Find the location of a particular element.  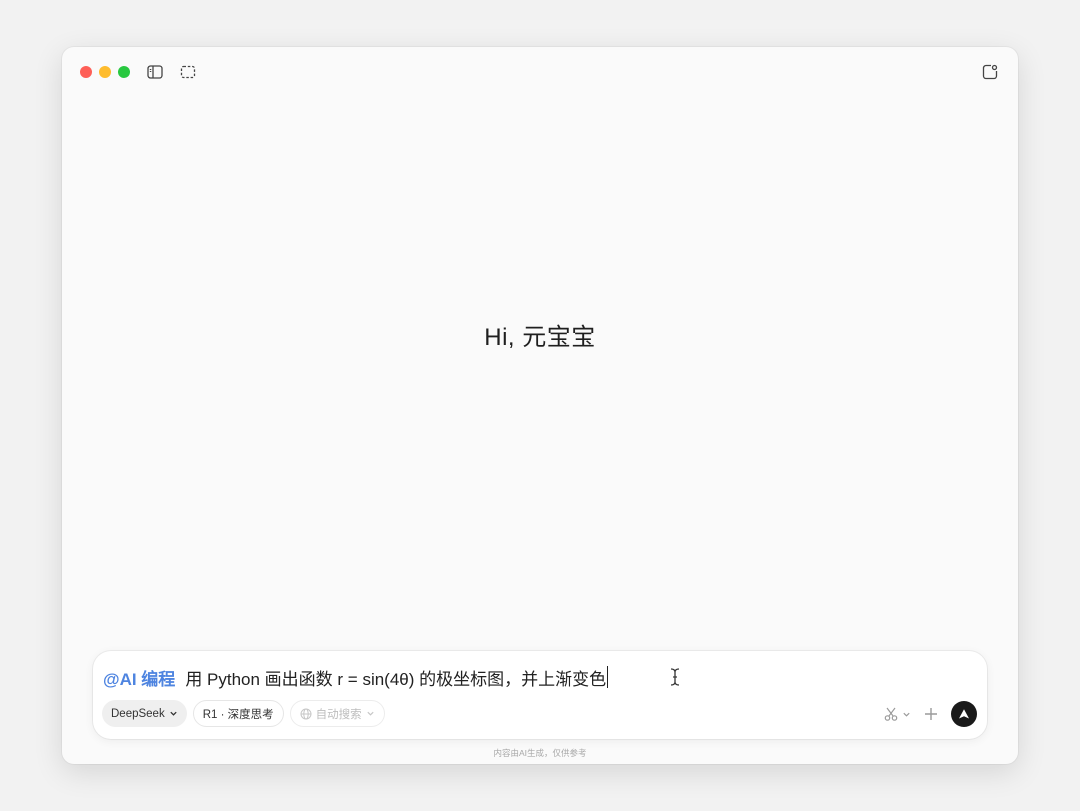

composer-options: DeepSeek R1 · 深度思考 自动搜索 is located at coordinates (243, 713).